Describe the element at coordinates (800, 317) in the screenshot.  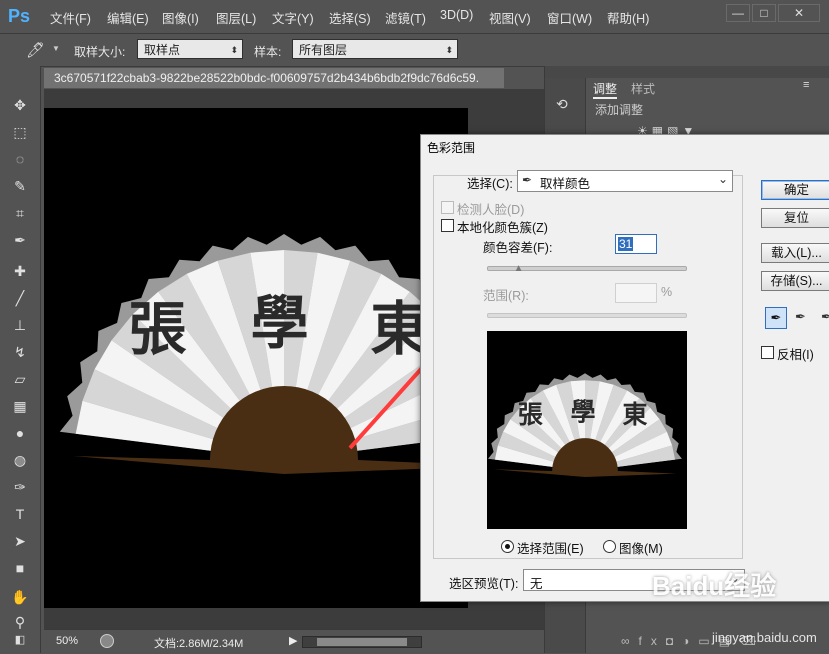
I see `eyedropper-add-icon: ✒` at that location.